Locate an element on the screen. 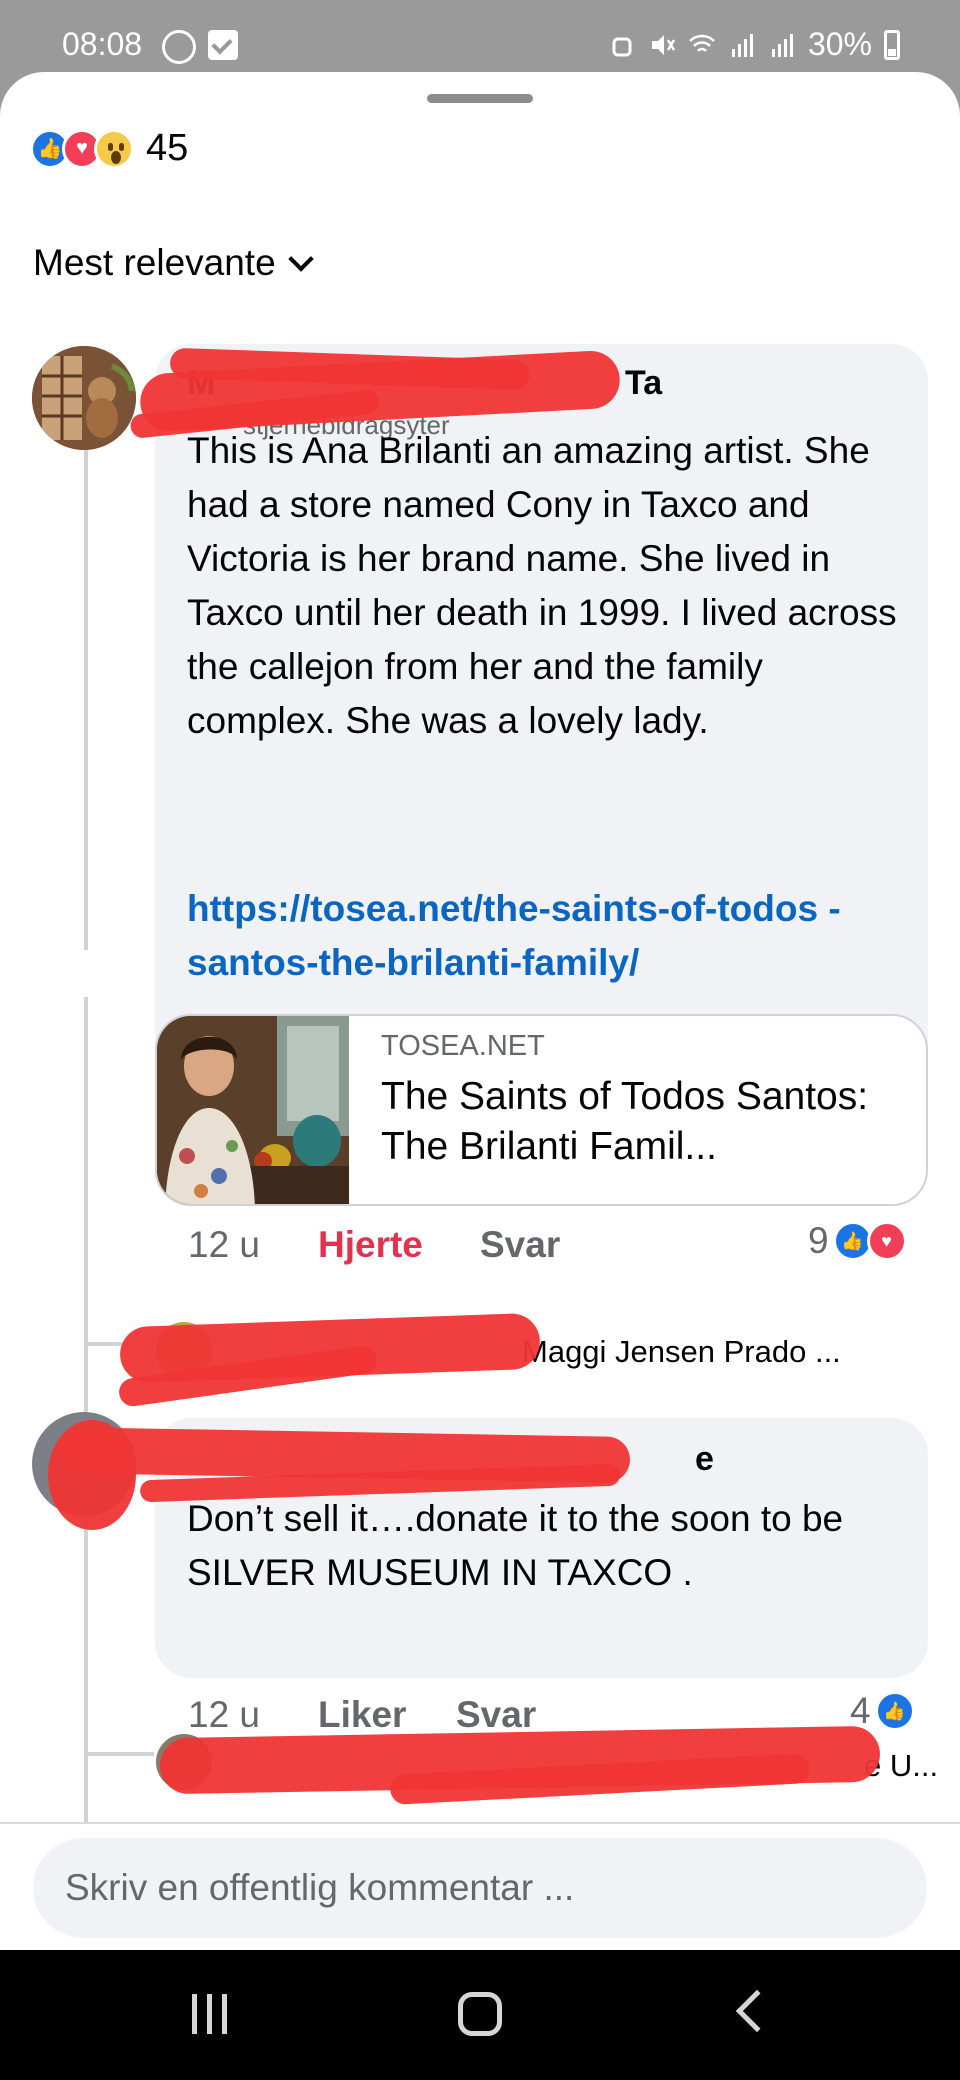 Image resolution: width=960 pixels, height=2080 pixels. sort-dropdown: Mest relevante is located at coordinates (173, 263).